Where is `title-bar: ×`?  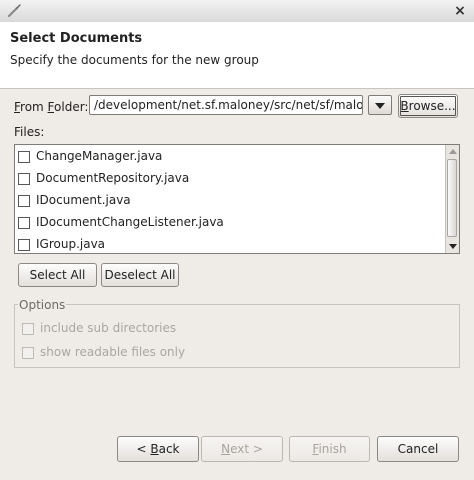 title-bar: × is located at coordinates (237, 11).